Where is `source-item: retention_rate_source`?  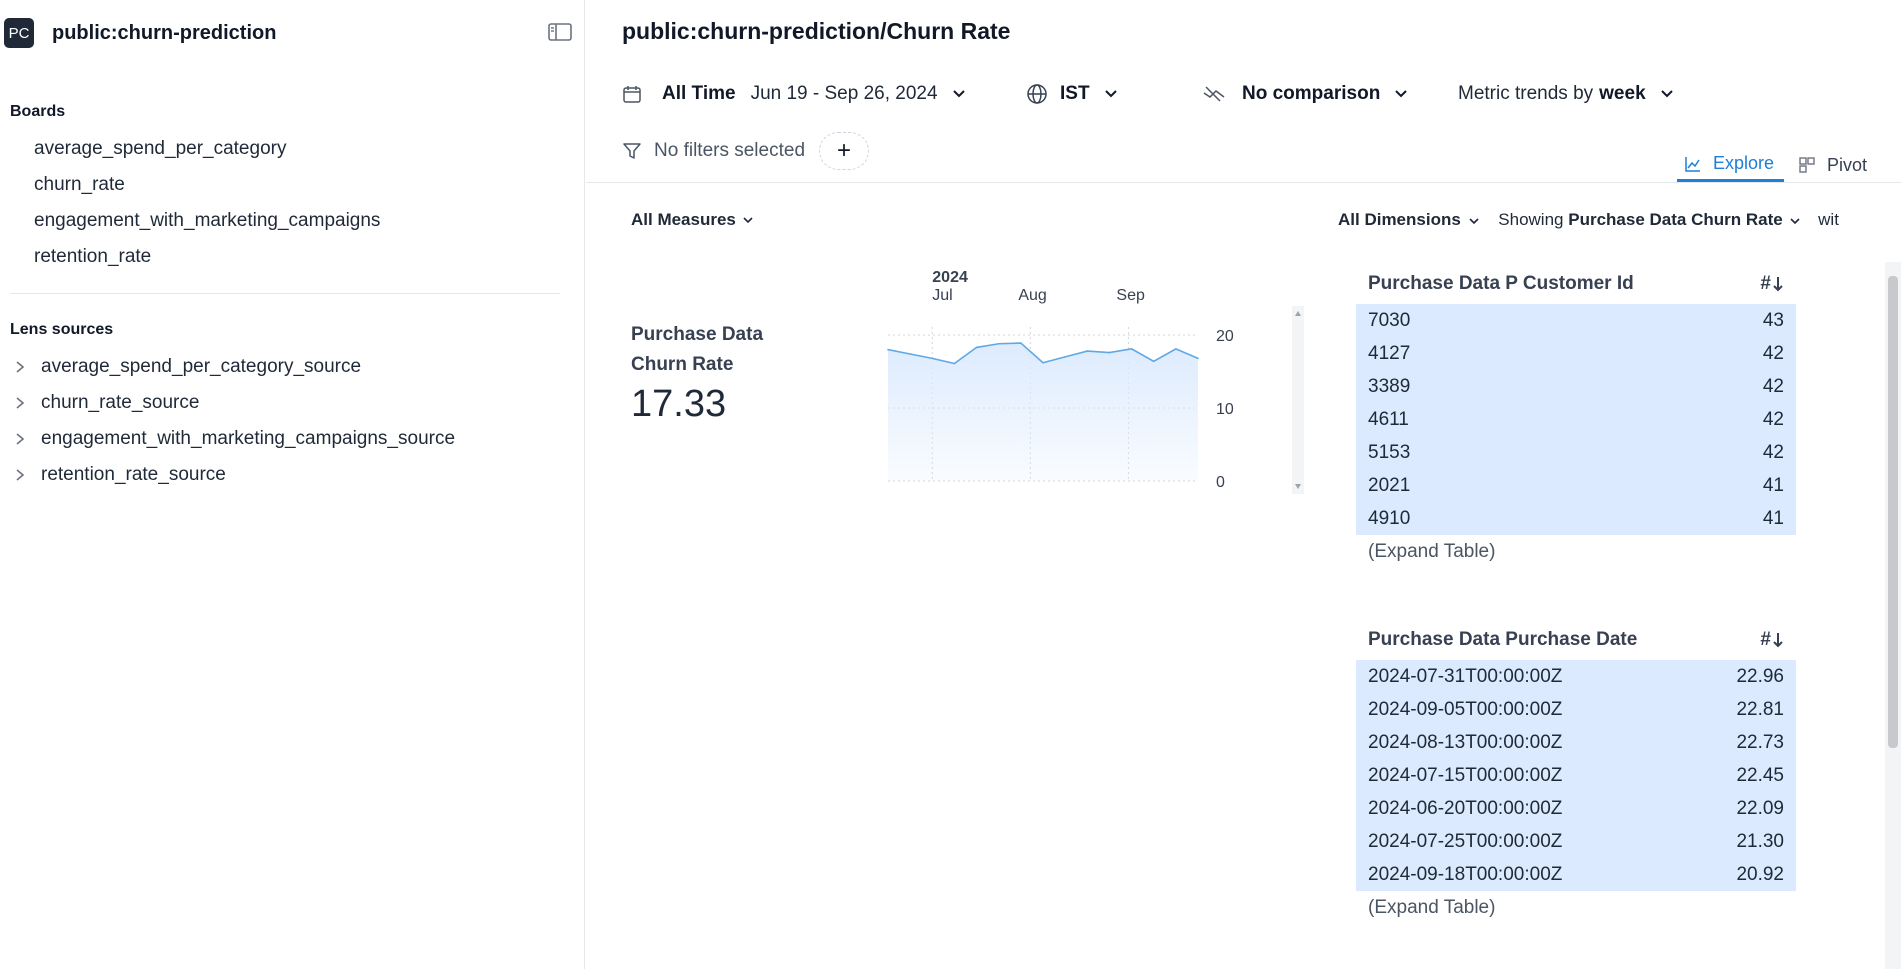 source-item: retention_rate_source is located at coordinates (118, 475).